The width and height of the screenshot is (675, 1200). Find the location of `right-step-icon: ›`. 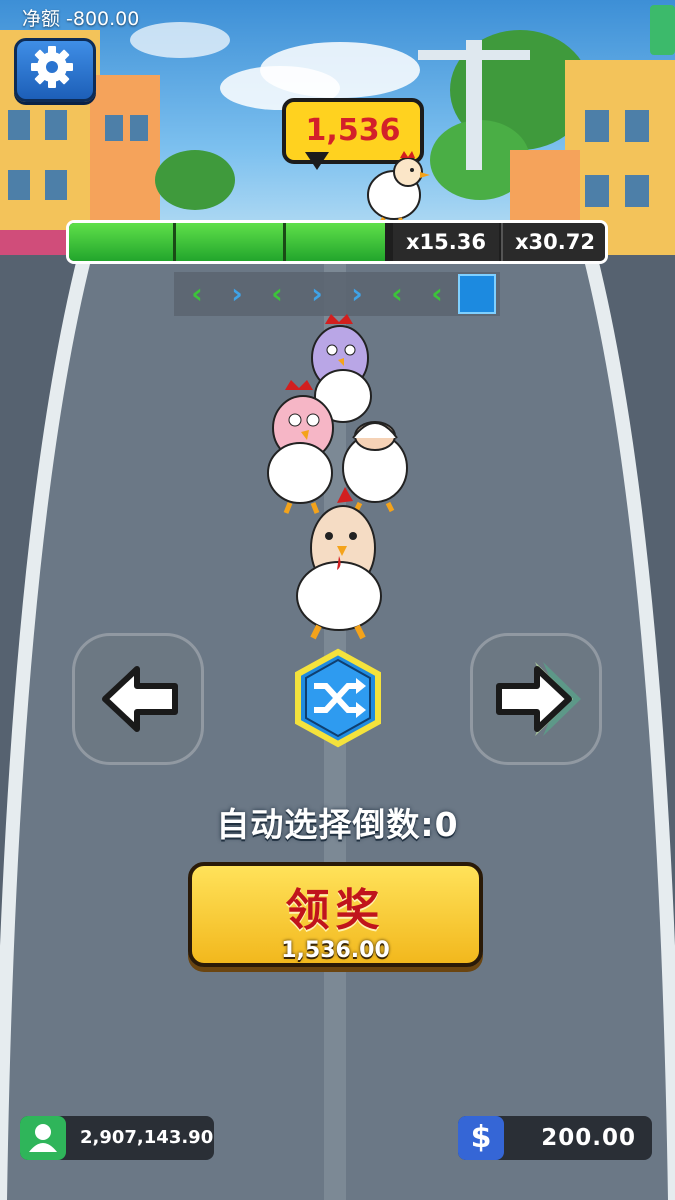

right-step-icon: › is located at coordinates (237, 293).